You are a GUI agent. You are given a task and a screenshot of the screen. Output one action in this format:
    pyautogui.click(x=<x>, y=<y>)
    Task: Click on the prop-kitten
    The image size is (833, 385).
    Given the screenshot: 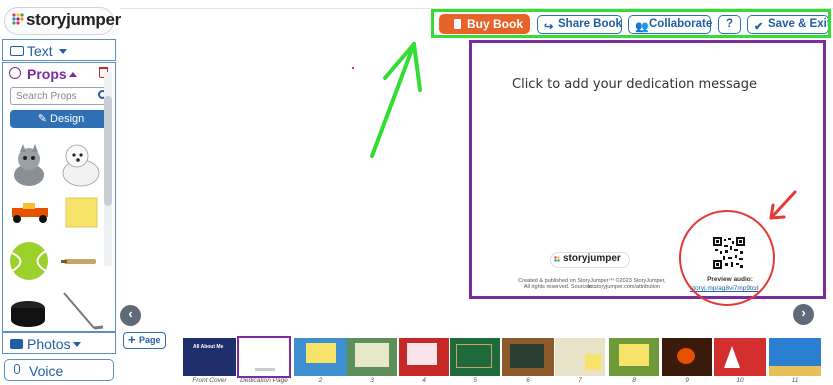 What is the action you would take?
    pyautogui.click(x=29, y=165)
    